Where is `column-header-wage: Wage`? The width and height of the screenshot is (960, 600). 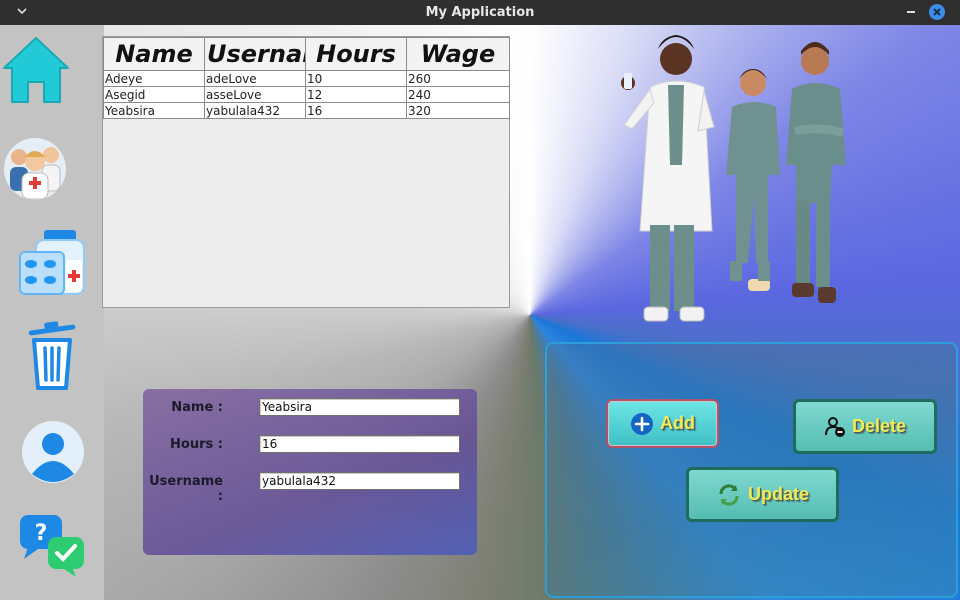 column-header-wage: Wage is located at coordinates (458, 54).